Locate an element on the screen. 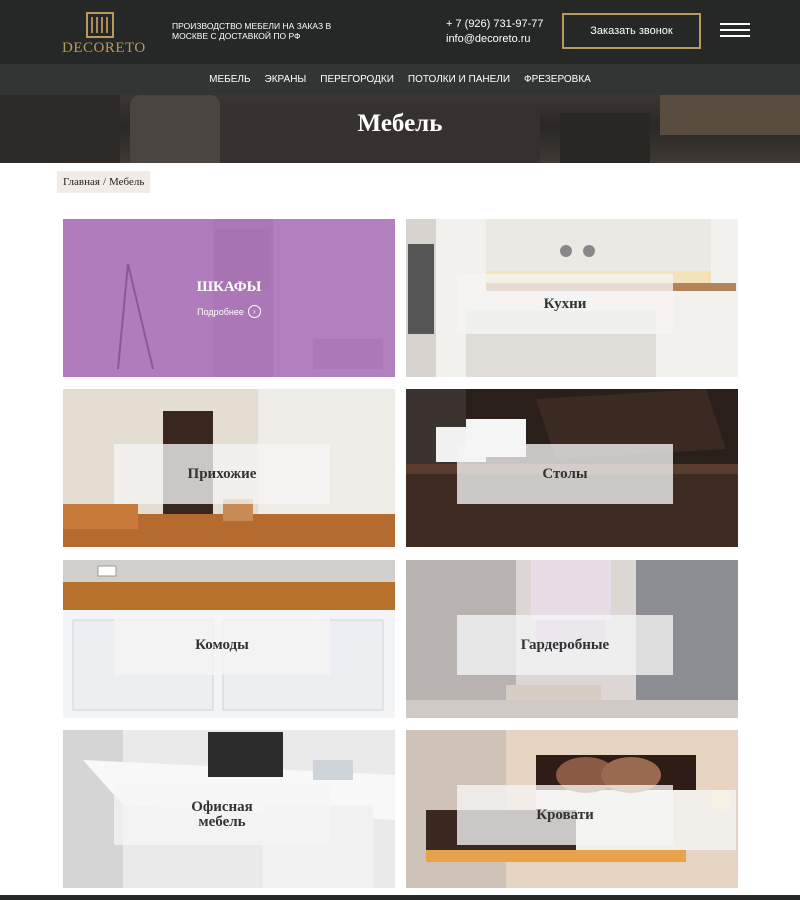 The image size is (800, 900). category-tile-kitchens: Кухни is located at coordinates (572, 298).